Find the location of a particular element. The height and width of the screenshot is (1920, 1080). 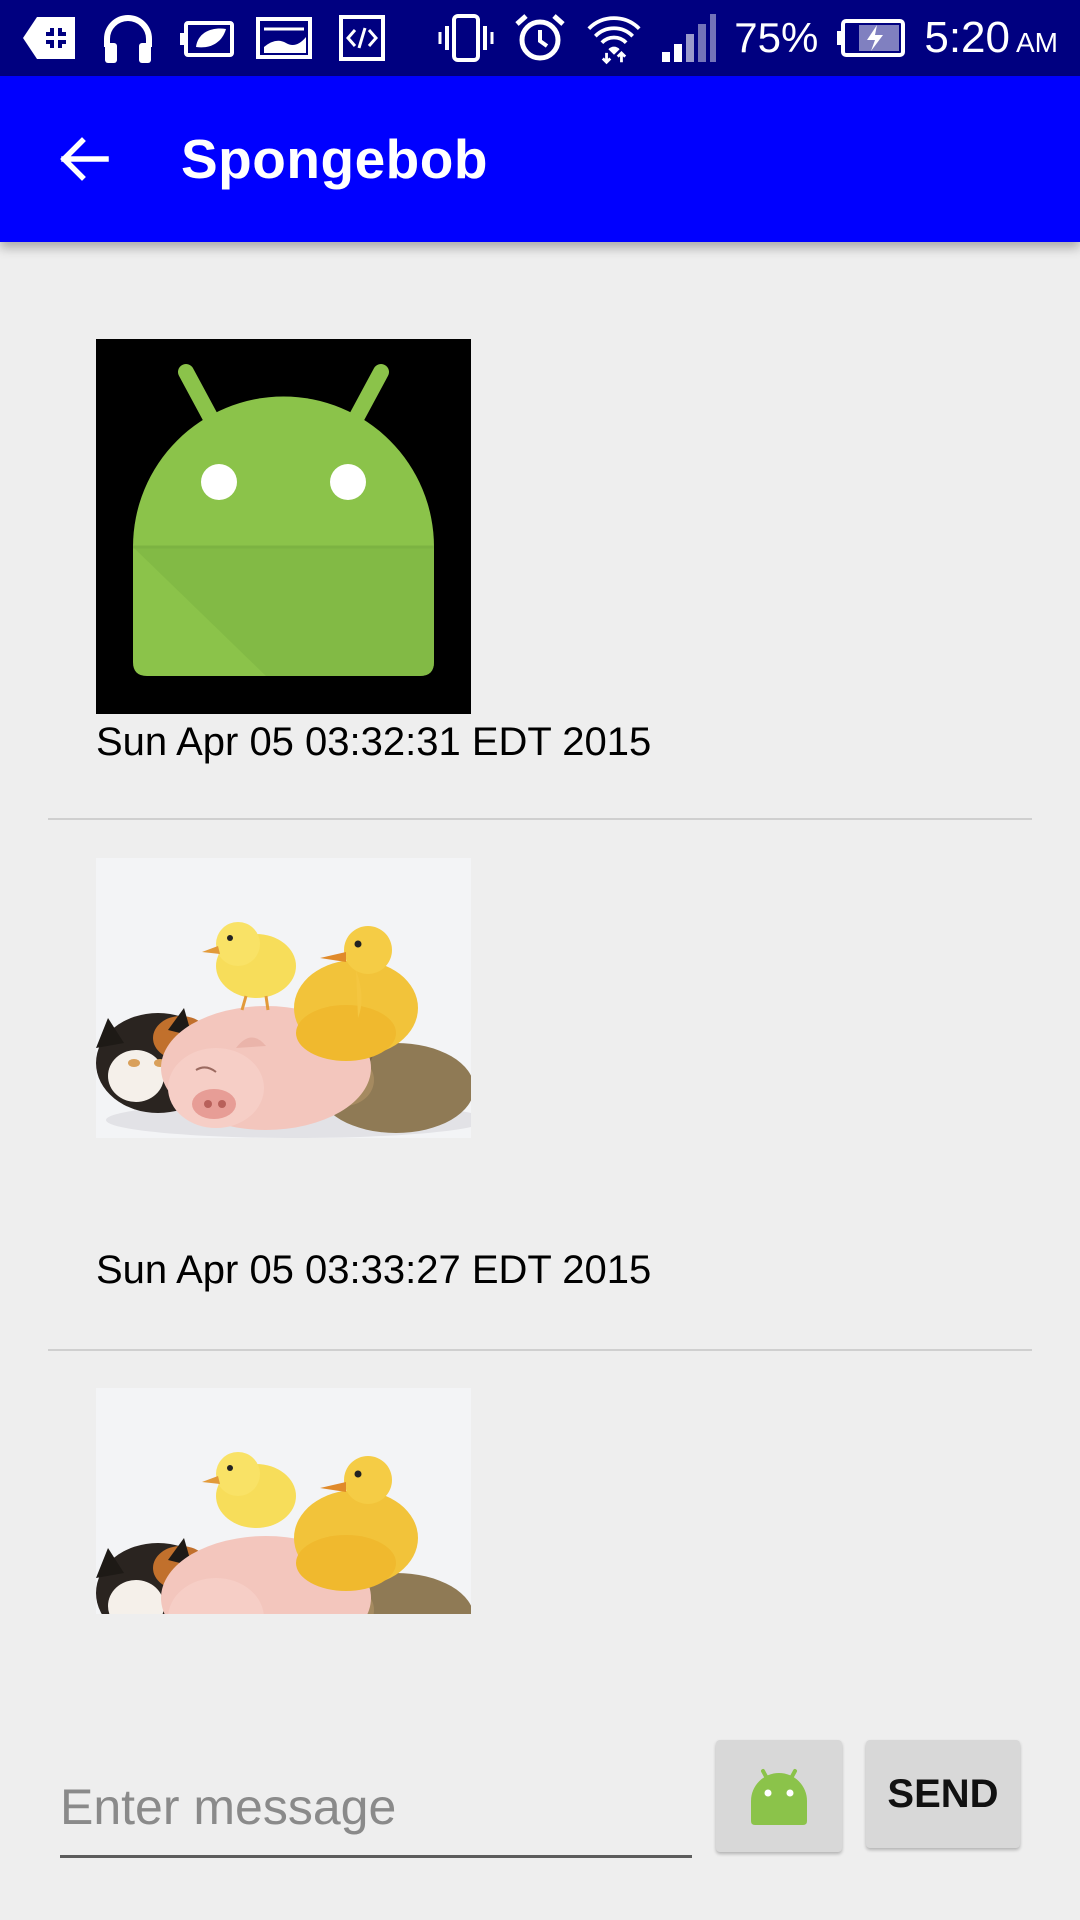

message-input is located at coordinates (376, 1808).